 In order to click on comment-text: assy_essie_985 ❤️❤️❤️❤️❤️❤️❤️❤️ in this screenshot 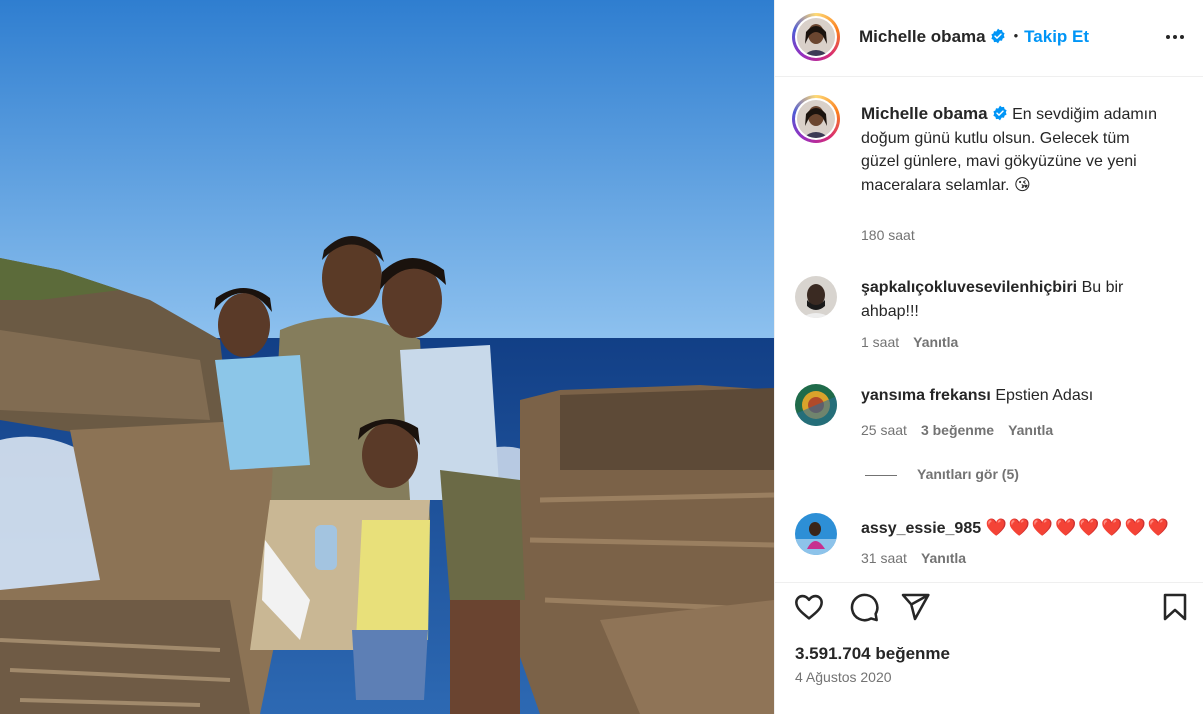, I will do `click(1026, 528)`.